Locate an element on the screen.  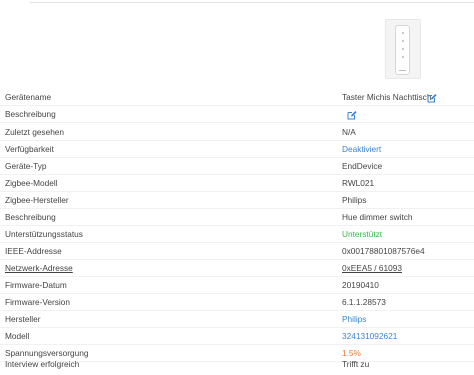
value-model-description: Hue dimmer switch is located at coordinates (377, 217).